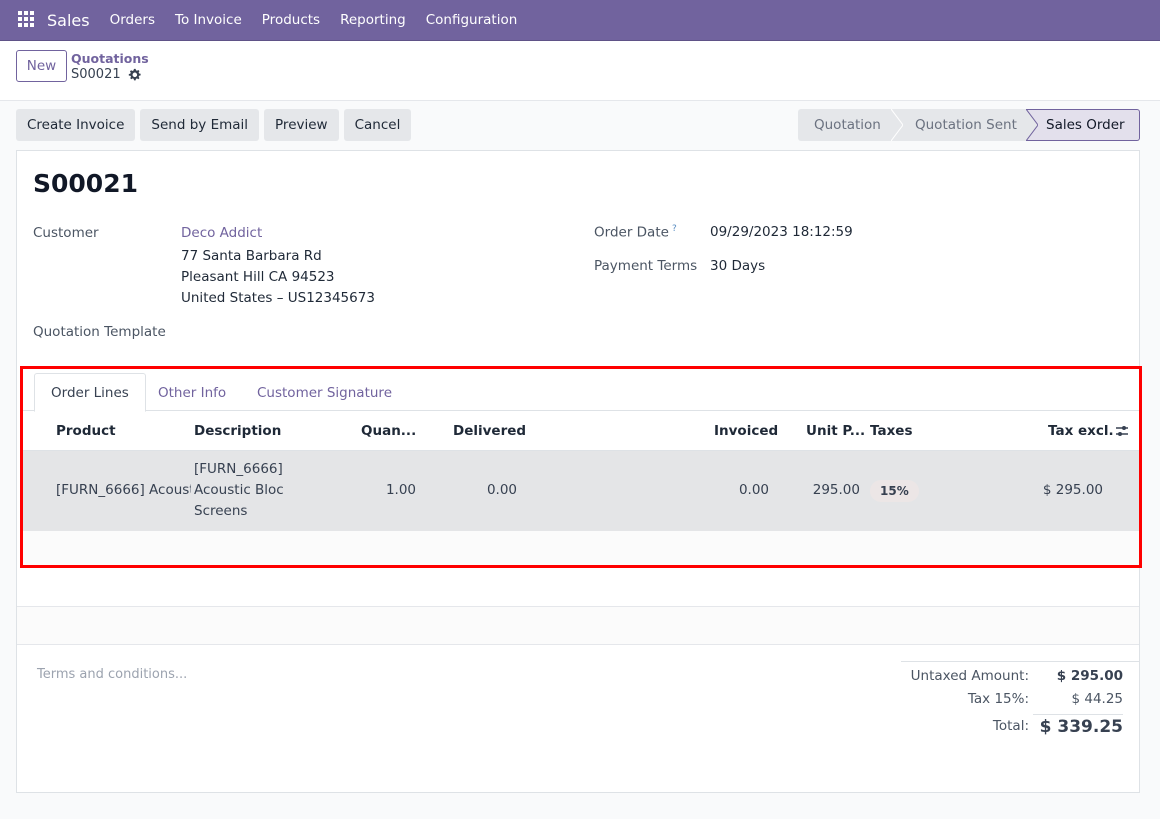 The width and height of the screenshot is (1160, 819). What do you see at coordinates (753, 490) in the screenshot?
I see `line-invoiced: 0.00` at bounding box center [753, 490].